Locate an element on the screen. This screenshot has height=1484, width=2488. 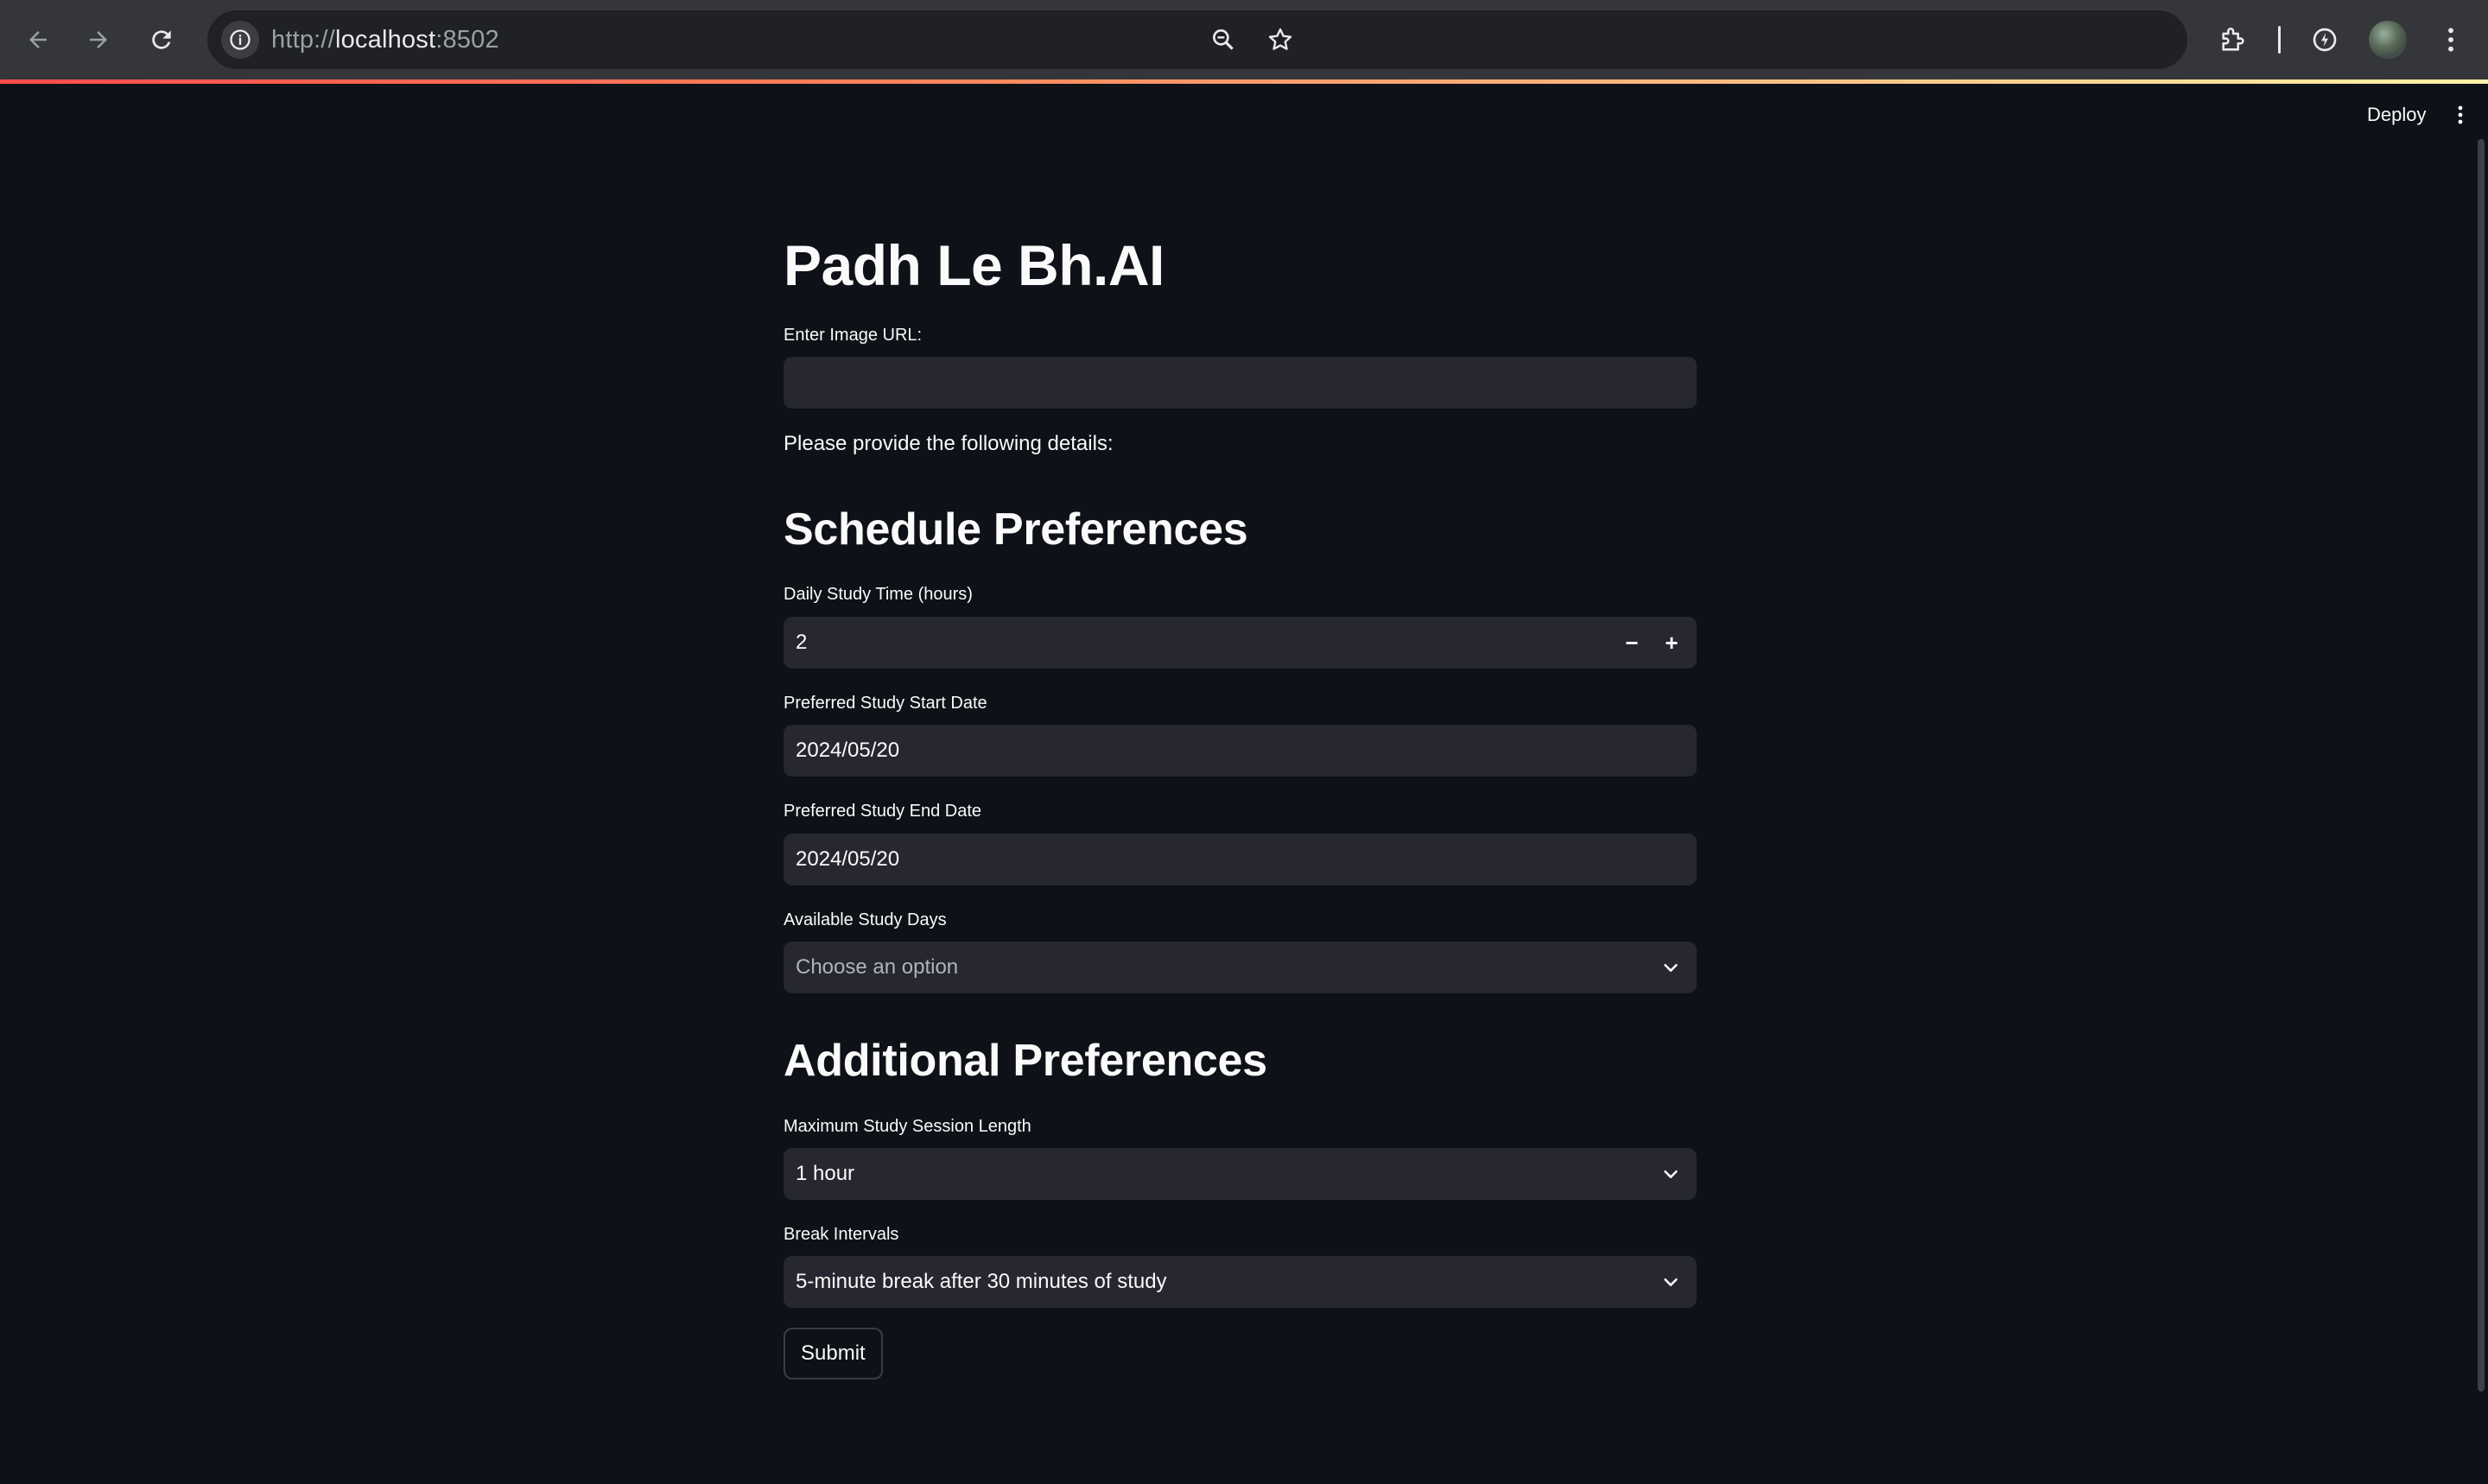
address-bar: http://localhost:8502 is located at coordinates (1197, 39).